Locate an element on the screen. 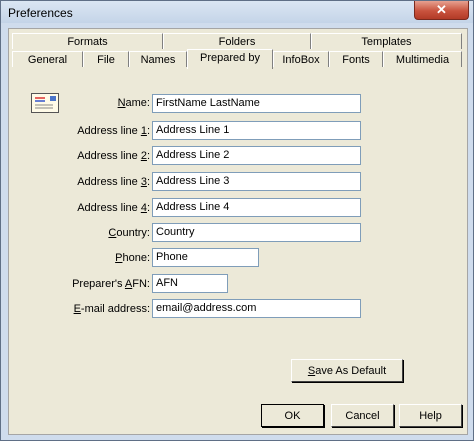 The image size is (474, 441). address-line-3-field: Address Line 3 is located at coordinates (256, 181).